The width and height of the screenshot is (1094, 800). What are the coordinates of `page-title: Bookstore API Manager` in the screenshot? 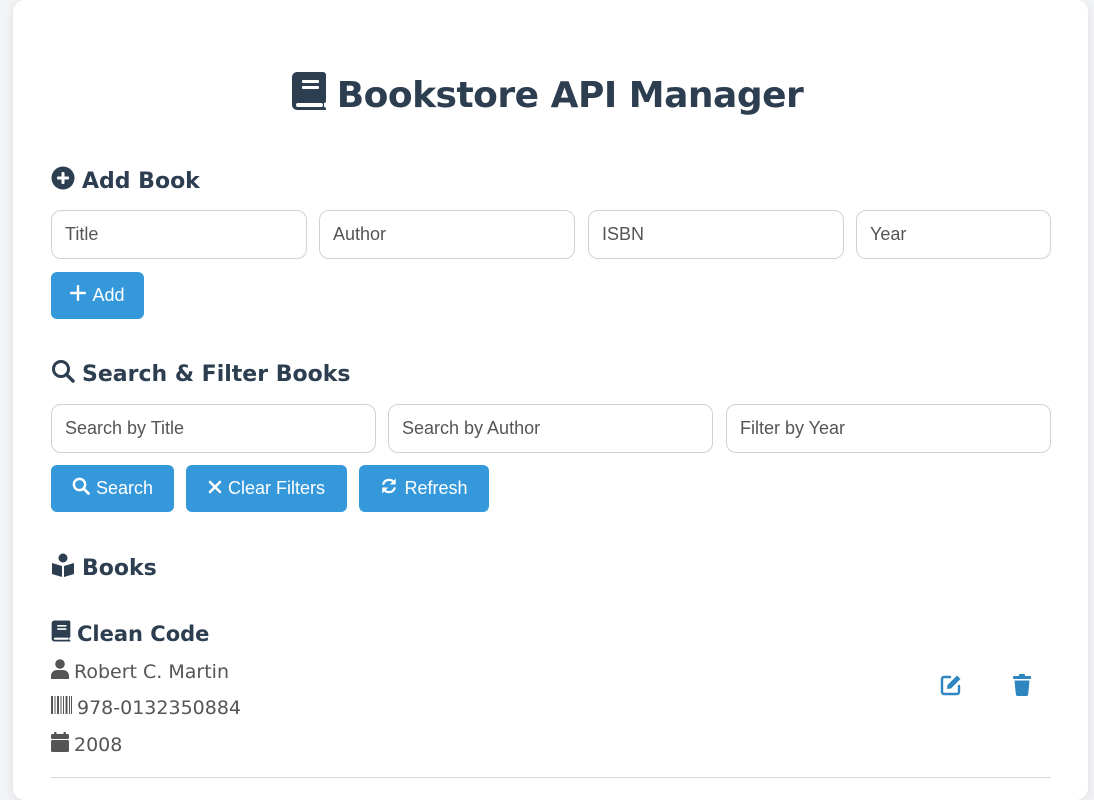 It's located at (547, 95).